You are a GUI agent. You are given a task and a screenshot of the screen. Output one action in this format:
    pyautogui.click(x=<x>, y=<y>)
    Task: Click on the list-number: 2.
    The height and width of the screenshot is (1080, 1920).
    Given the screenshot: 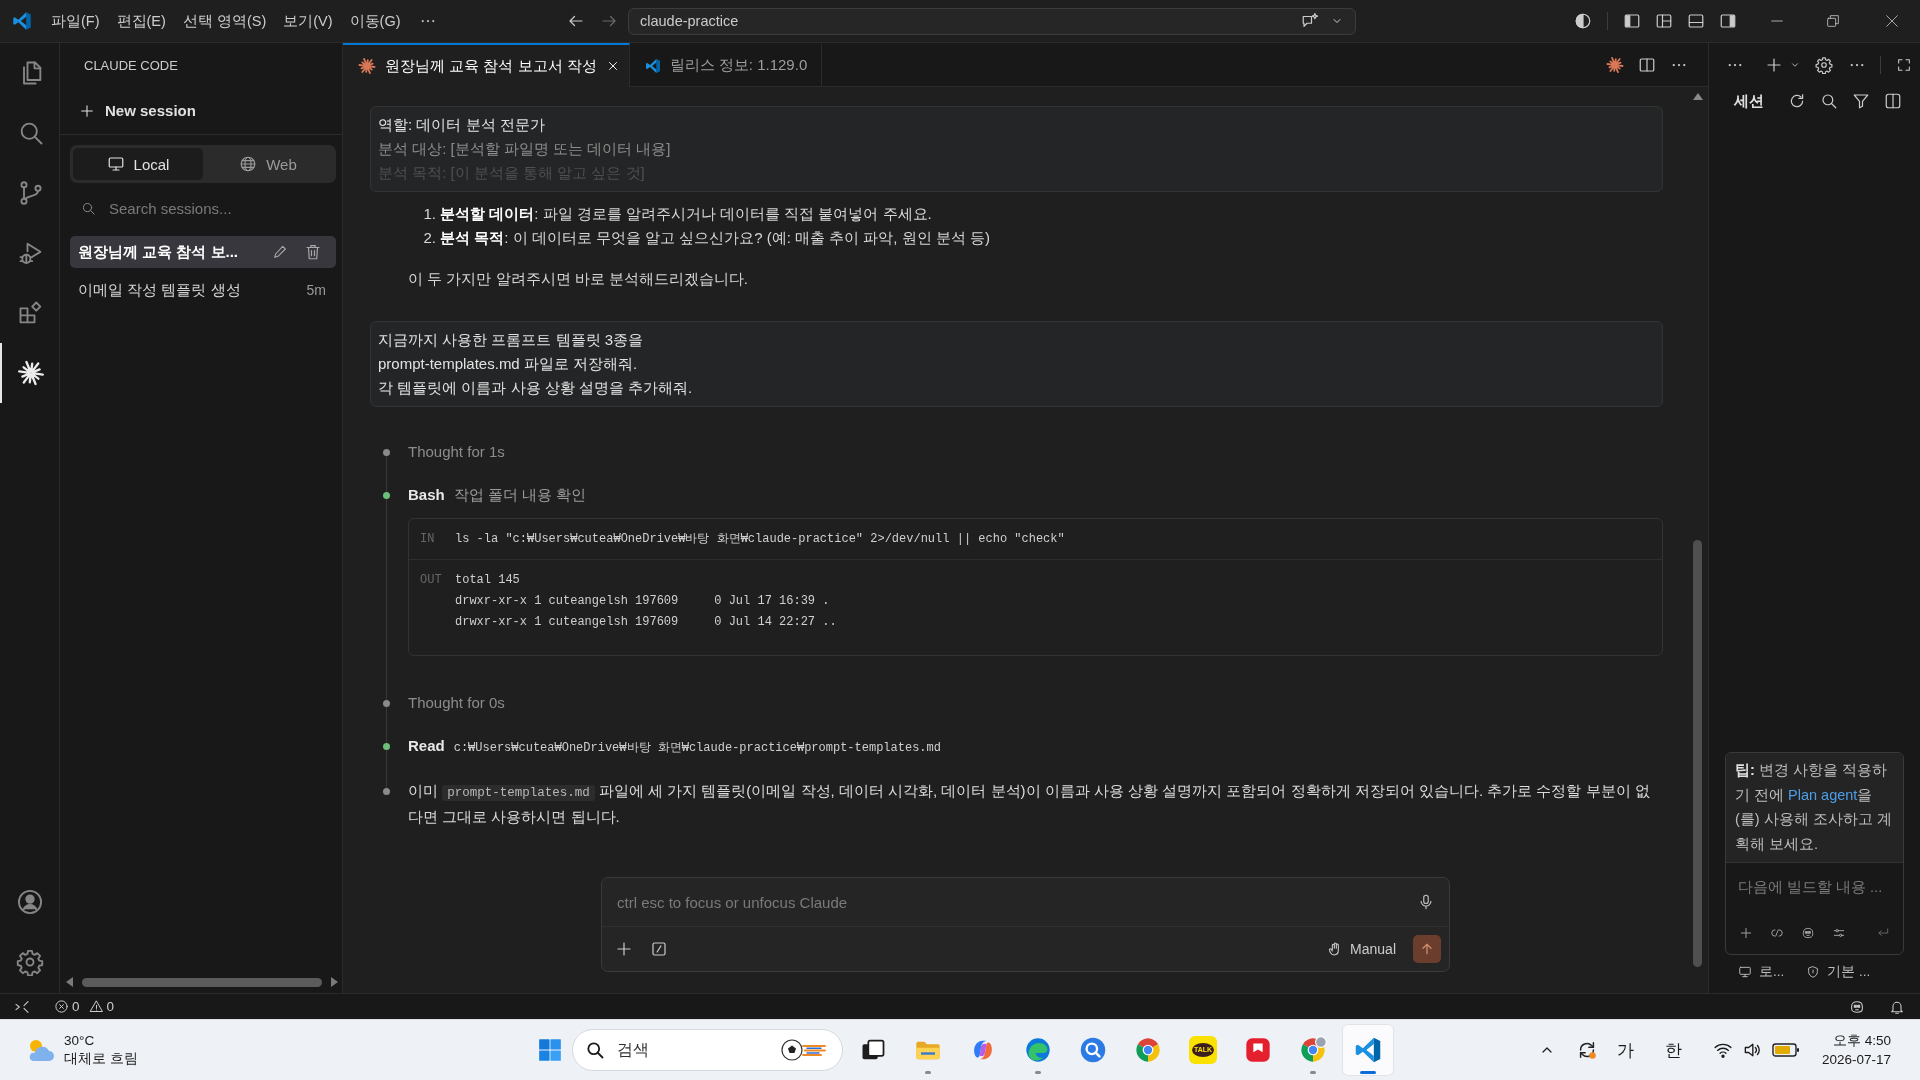 What is the action you would take?
    pyautogui.click(x=429, y=238)
    